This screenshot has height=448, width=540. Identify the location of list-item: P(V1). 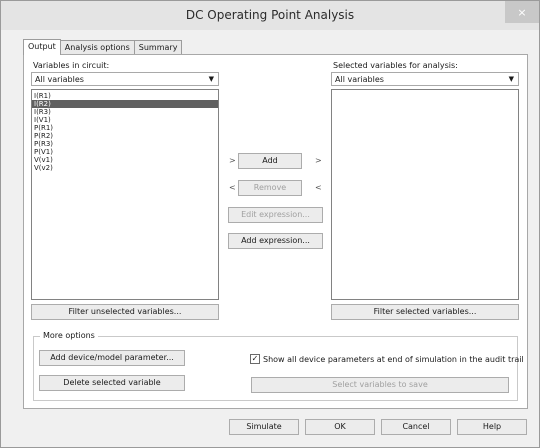
(125, 152).